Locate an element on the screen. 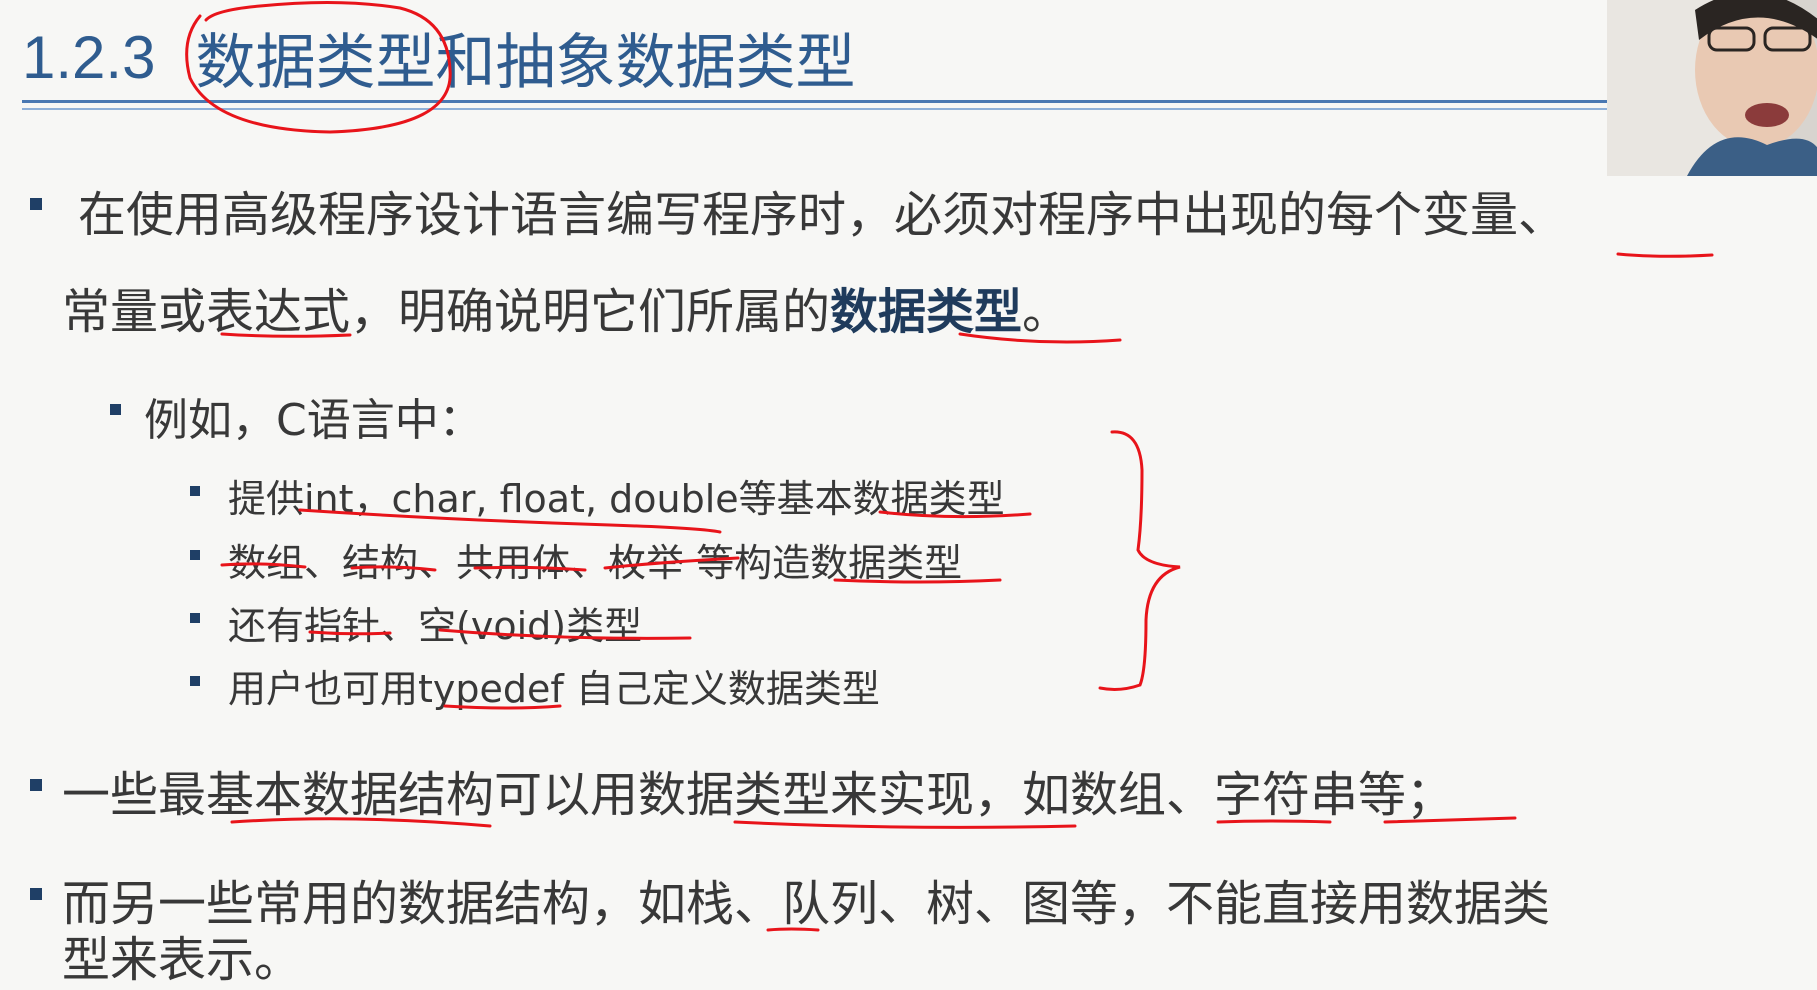 The image size is (1817, 990). bullet-marker-3d is located at coordinates (195, 681).